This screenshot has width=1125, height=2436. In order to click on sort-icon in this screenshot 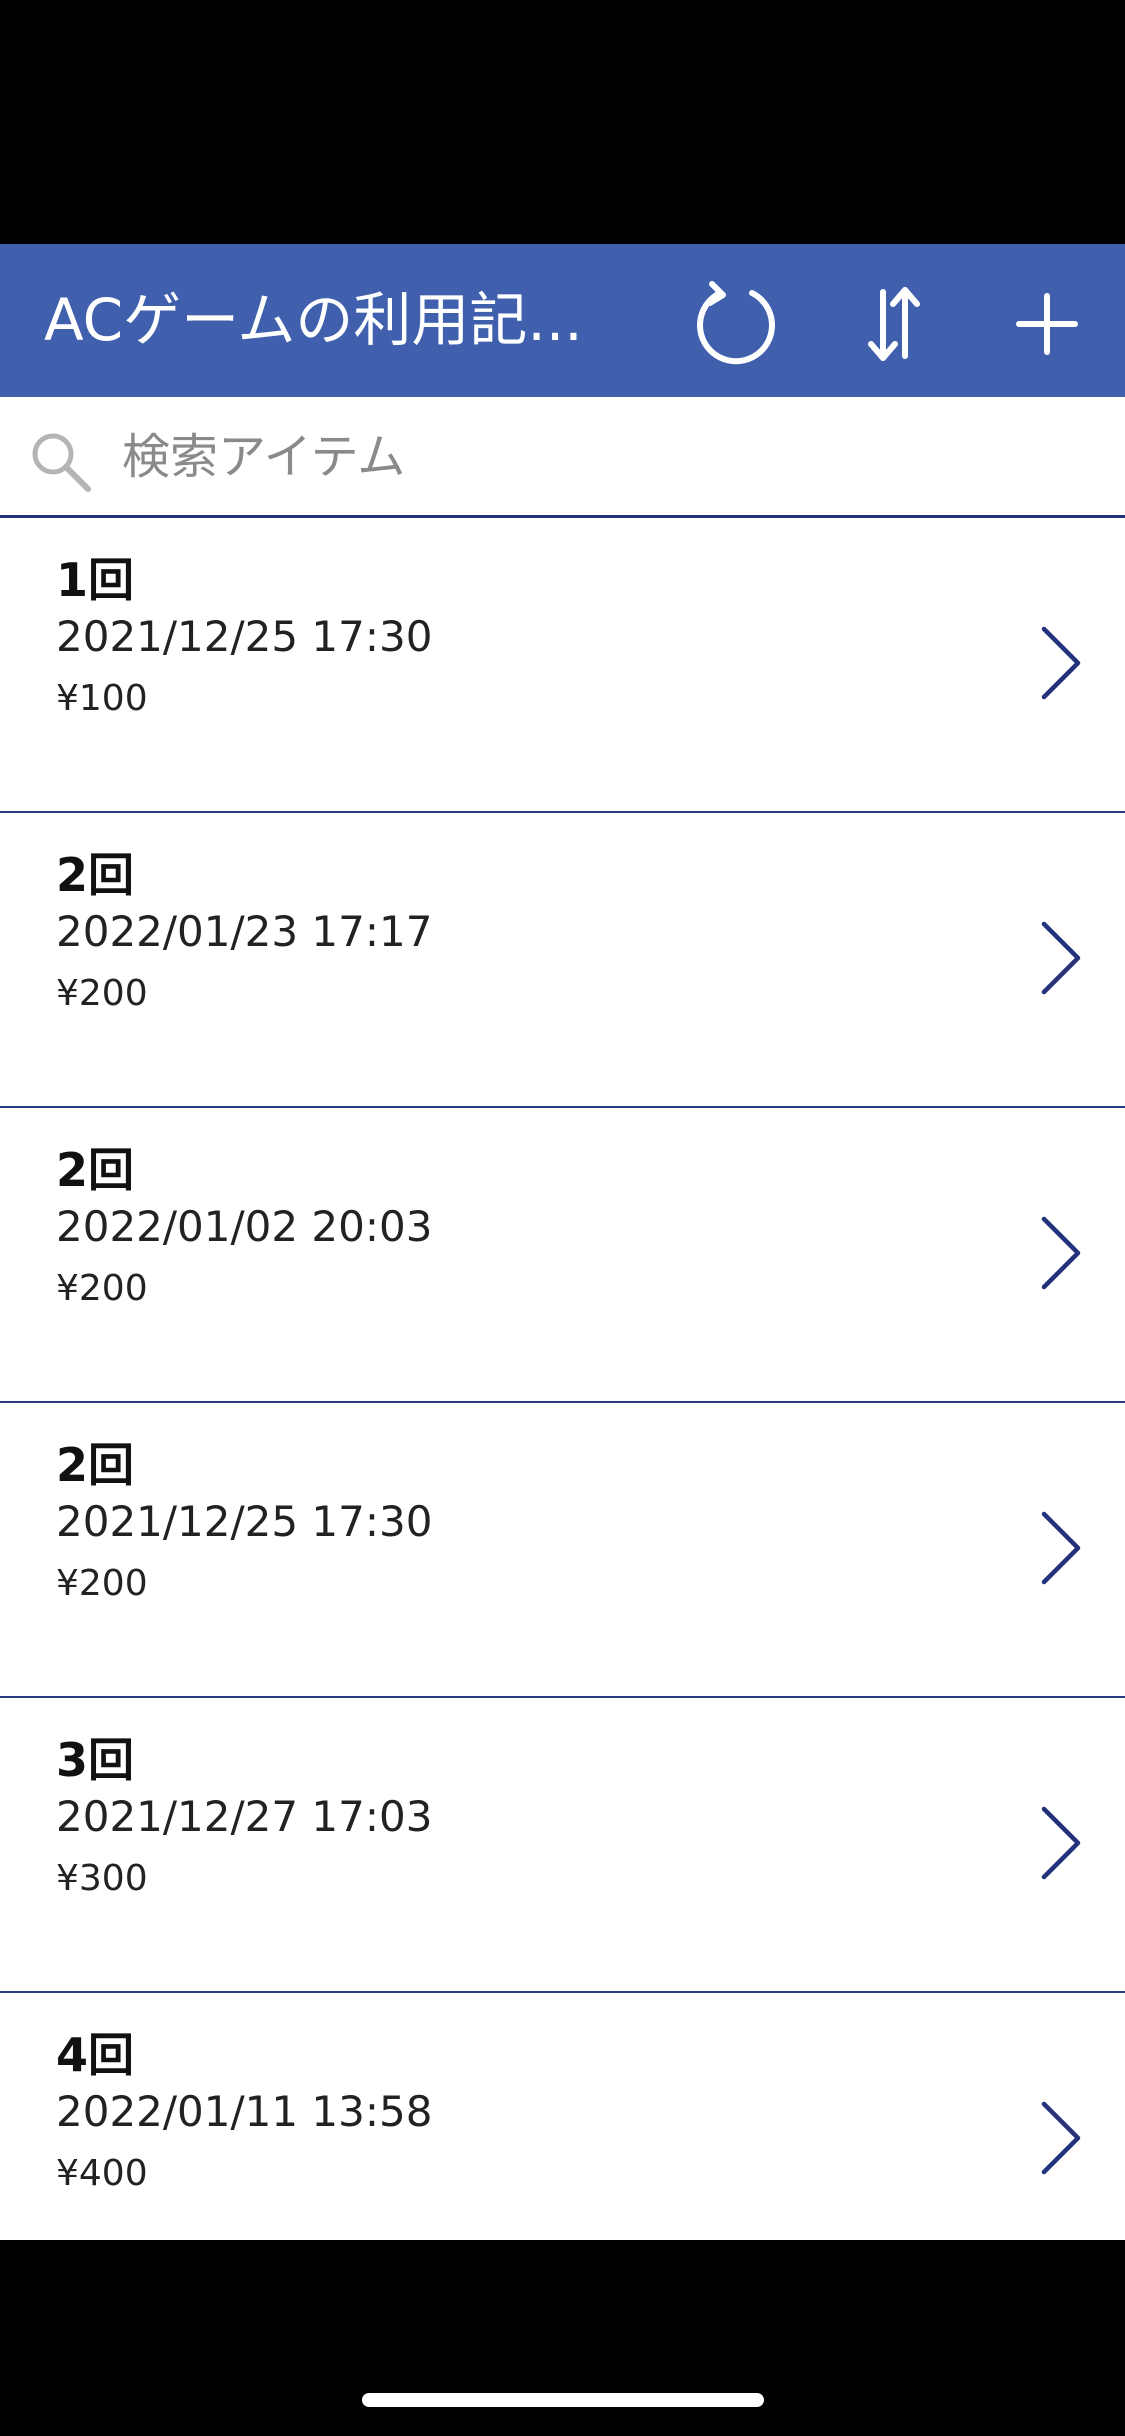, I will do `click(894, 324)`.